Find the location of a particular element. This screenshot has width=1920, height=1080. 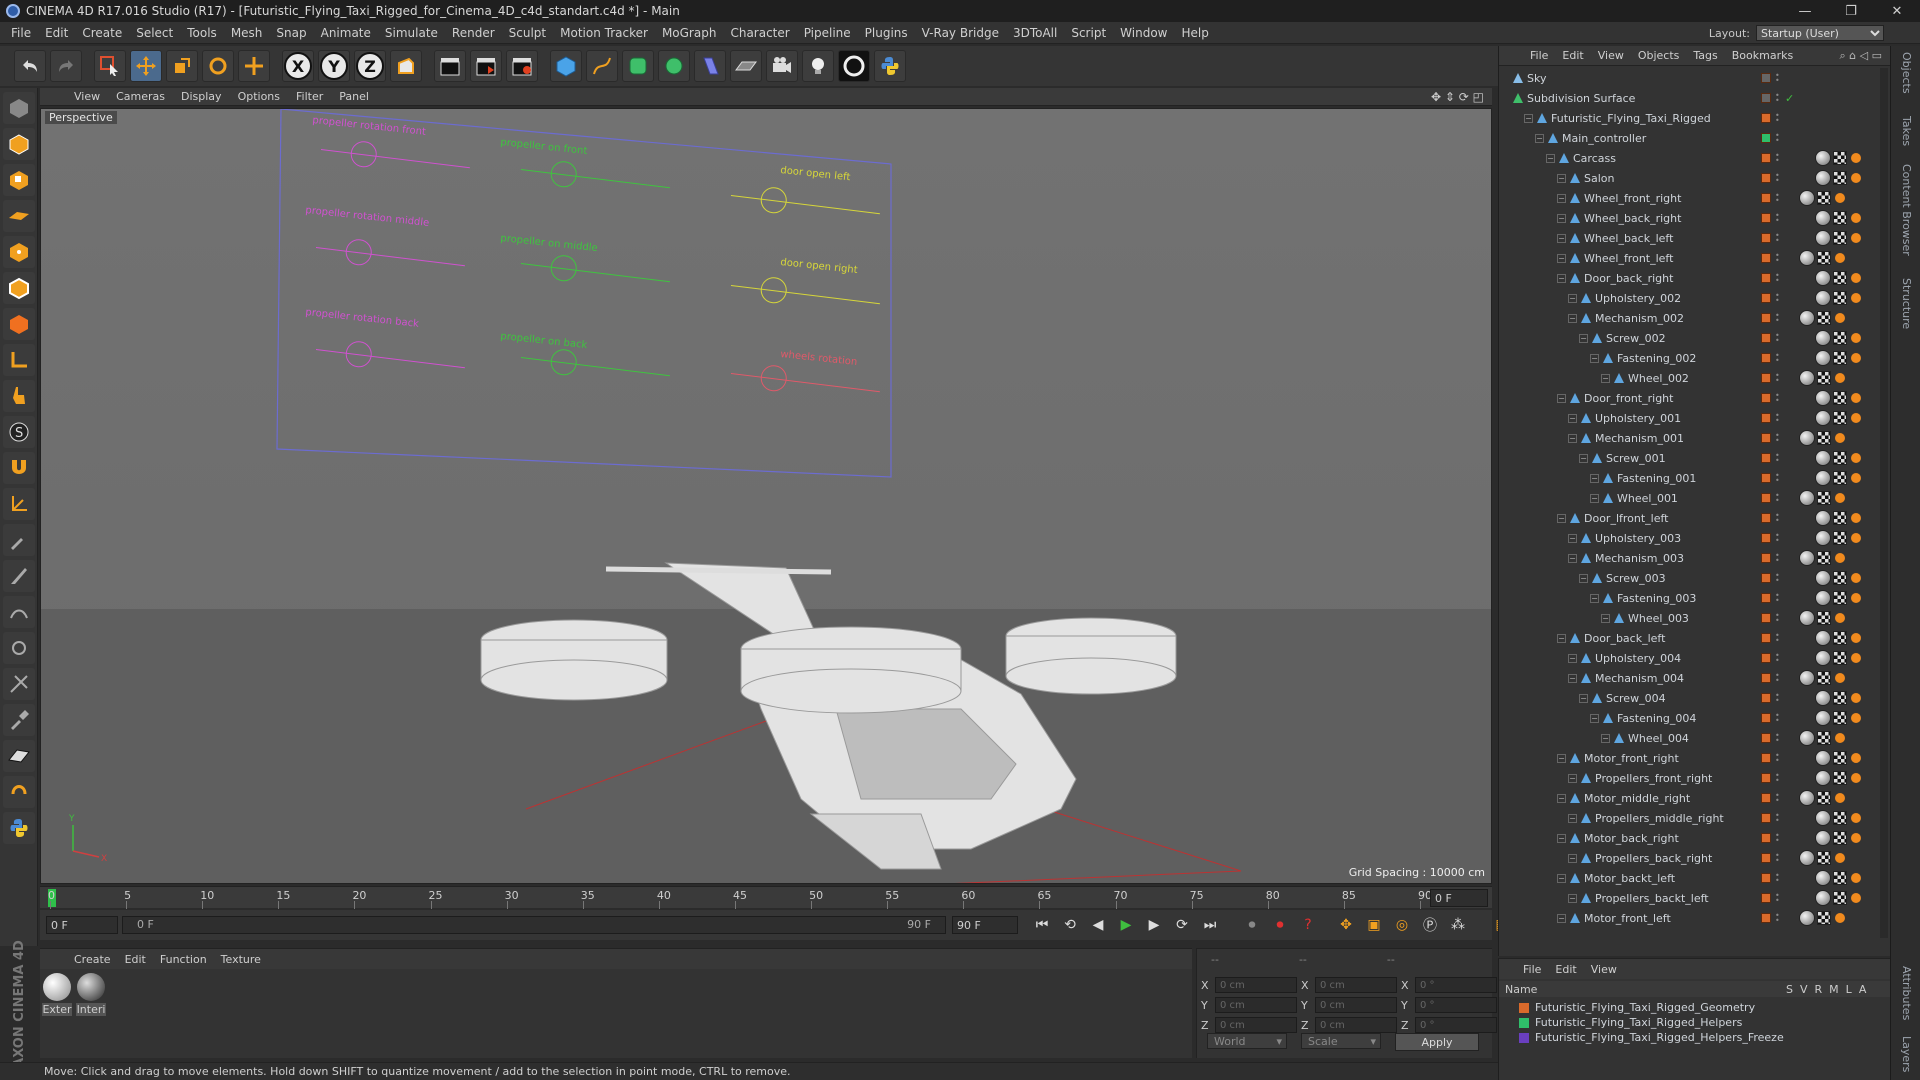

object-row: − Upholstery_004 • • is located at coordinates (1689, 658).